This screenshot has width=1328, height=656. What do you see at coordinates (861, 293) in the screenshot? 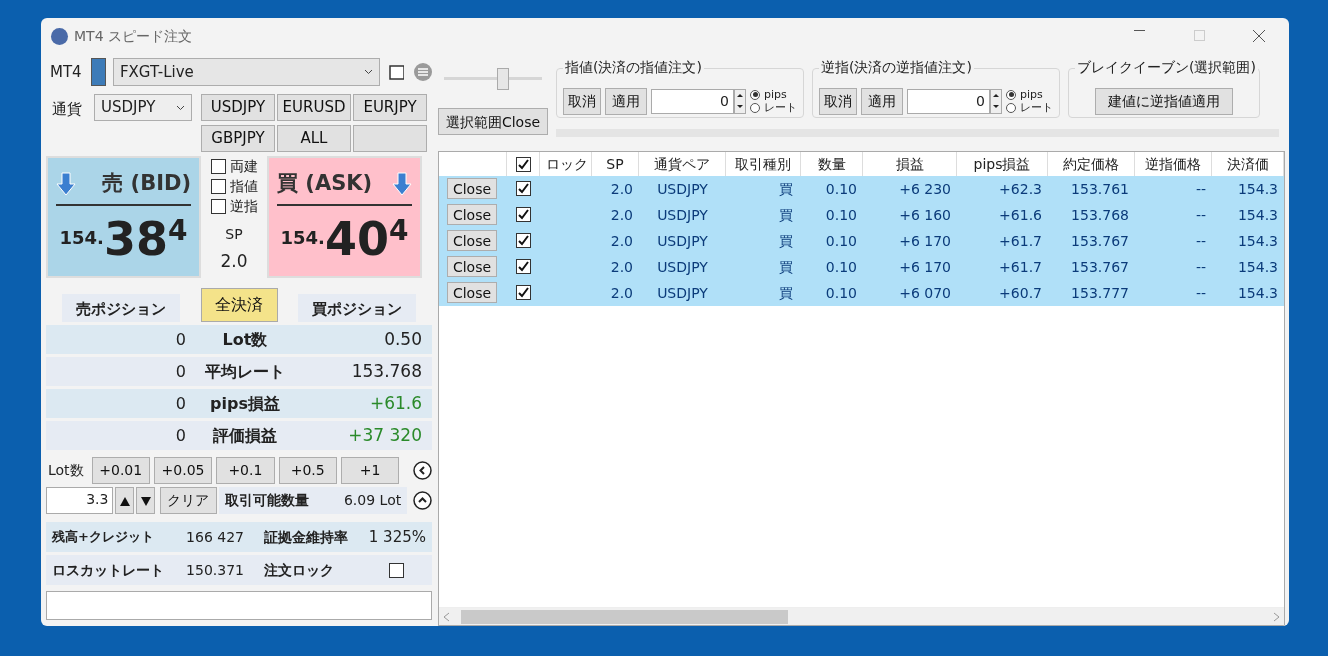
I see `table-row: Close 2.0 USDJPY 買 0.10 +6 070 +60.7 153.777 -- 154.3` at bounding box center [861, 293].